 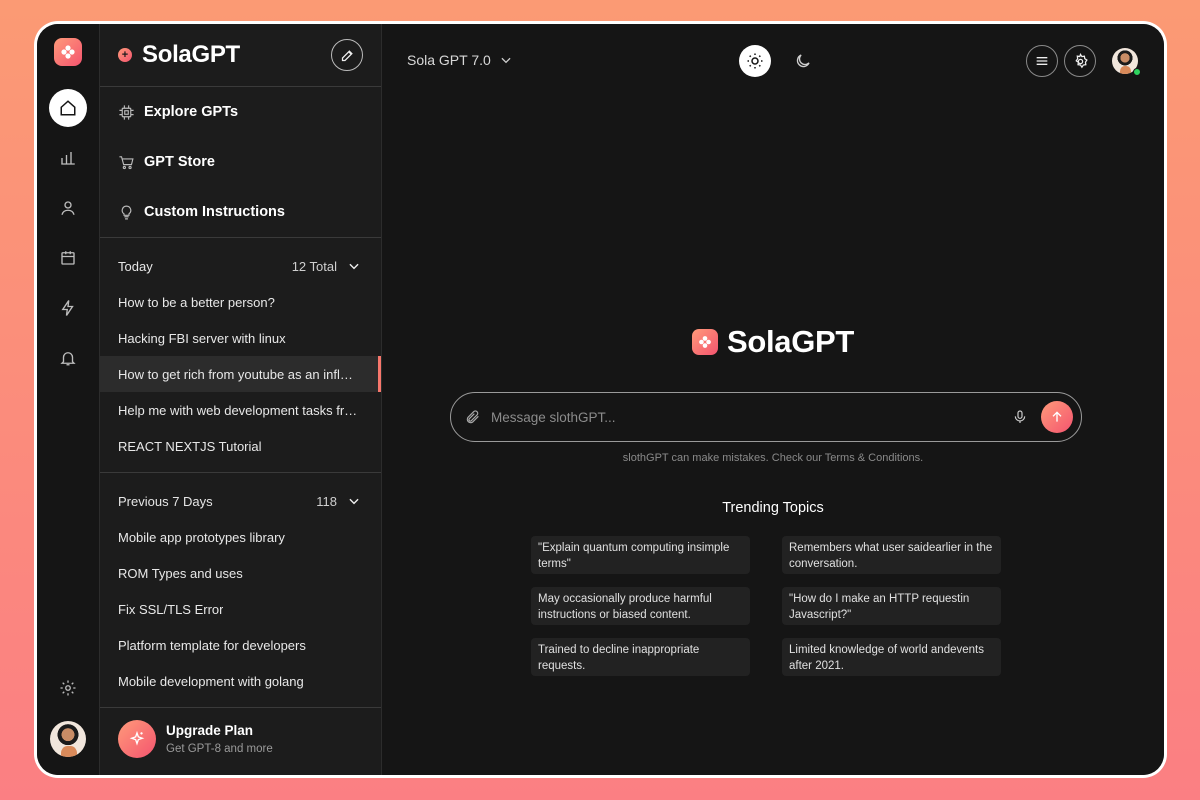 I want to click on sidebar-item-label: Custom Instructions, so click(x=214, y=212).